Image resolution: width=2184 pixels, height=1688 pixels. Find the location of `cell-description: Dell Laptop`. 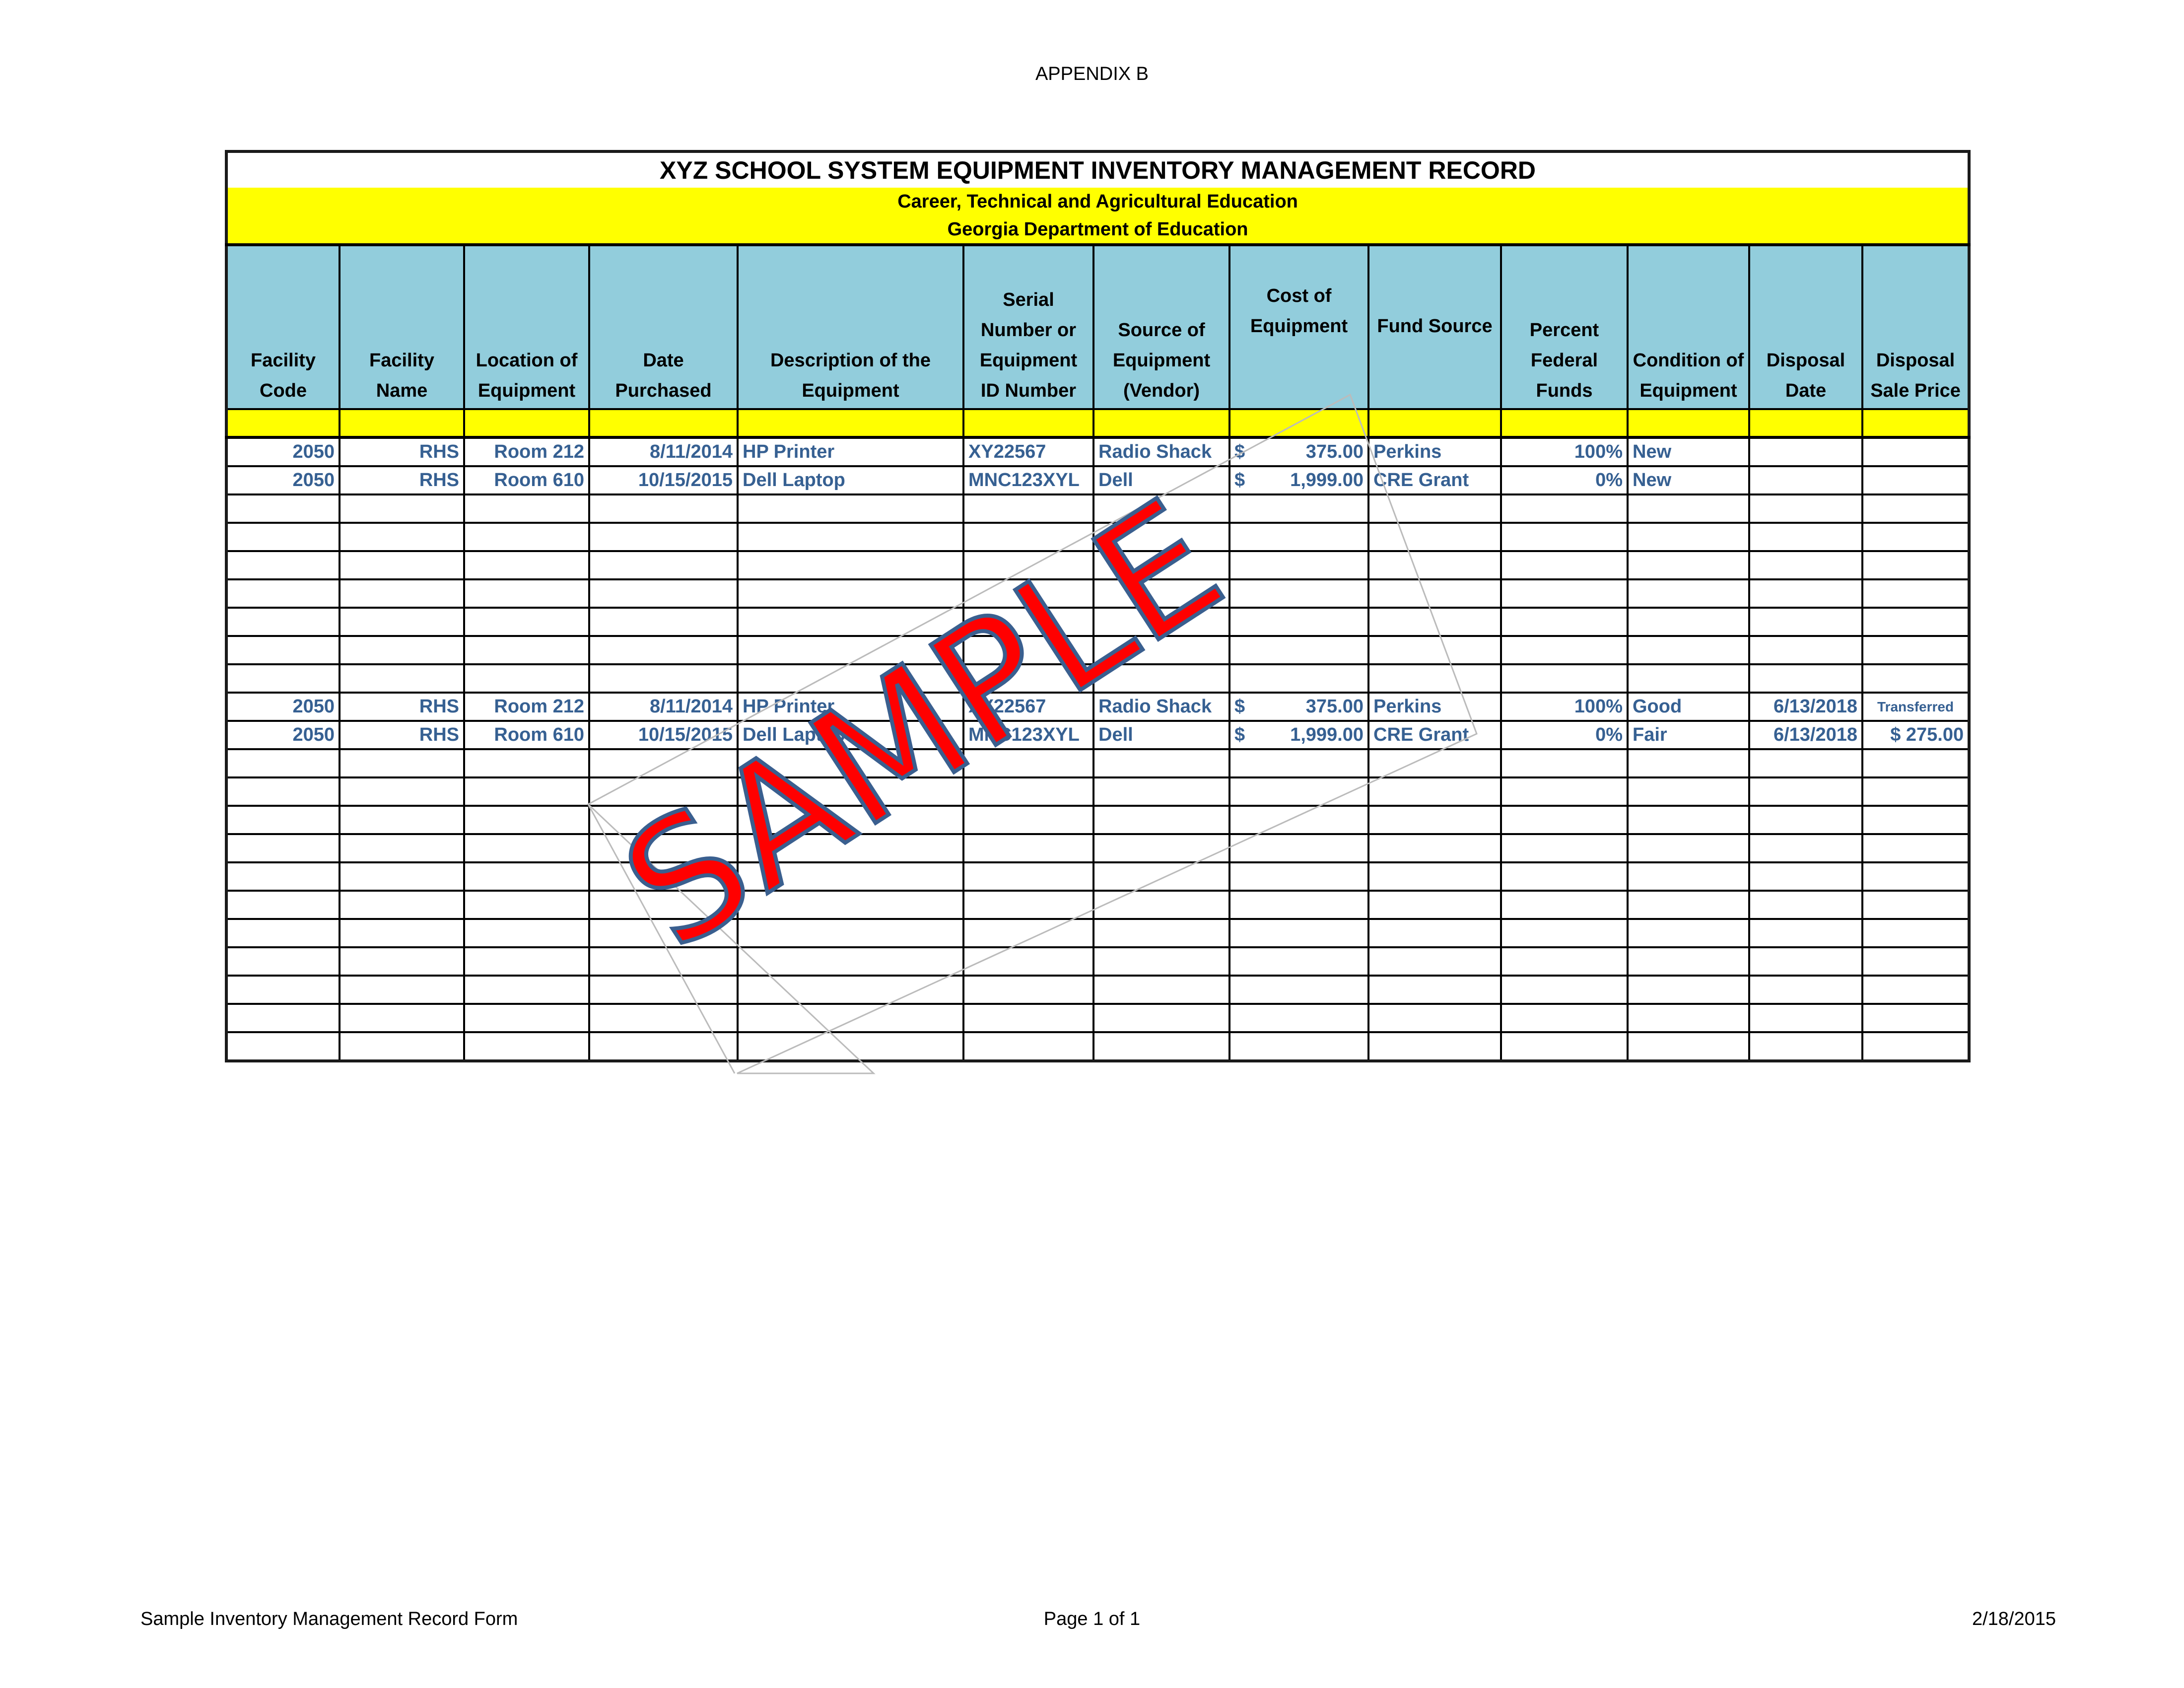

cell-description: Dell Laptop is located at coordinates (850, 735).